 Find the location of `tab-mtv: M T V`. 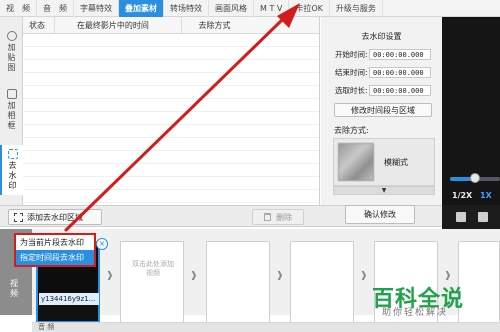

tab-mtv: M T V is located at coordinates (272, 8).